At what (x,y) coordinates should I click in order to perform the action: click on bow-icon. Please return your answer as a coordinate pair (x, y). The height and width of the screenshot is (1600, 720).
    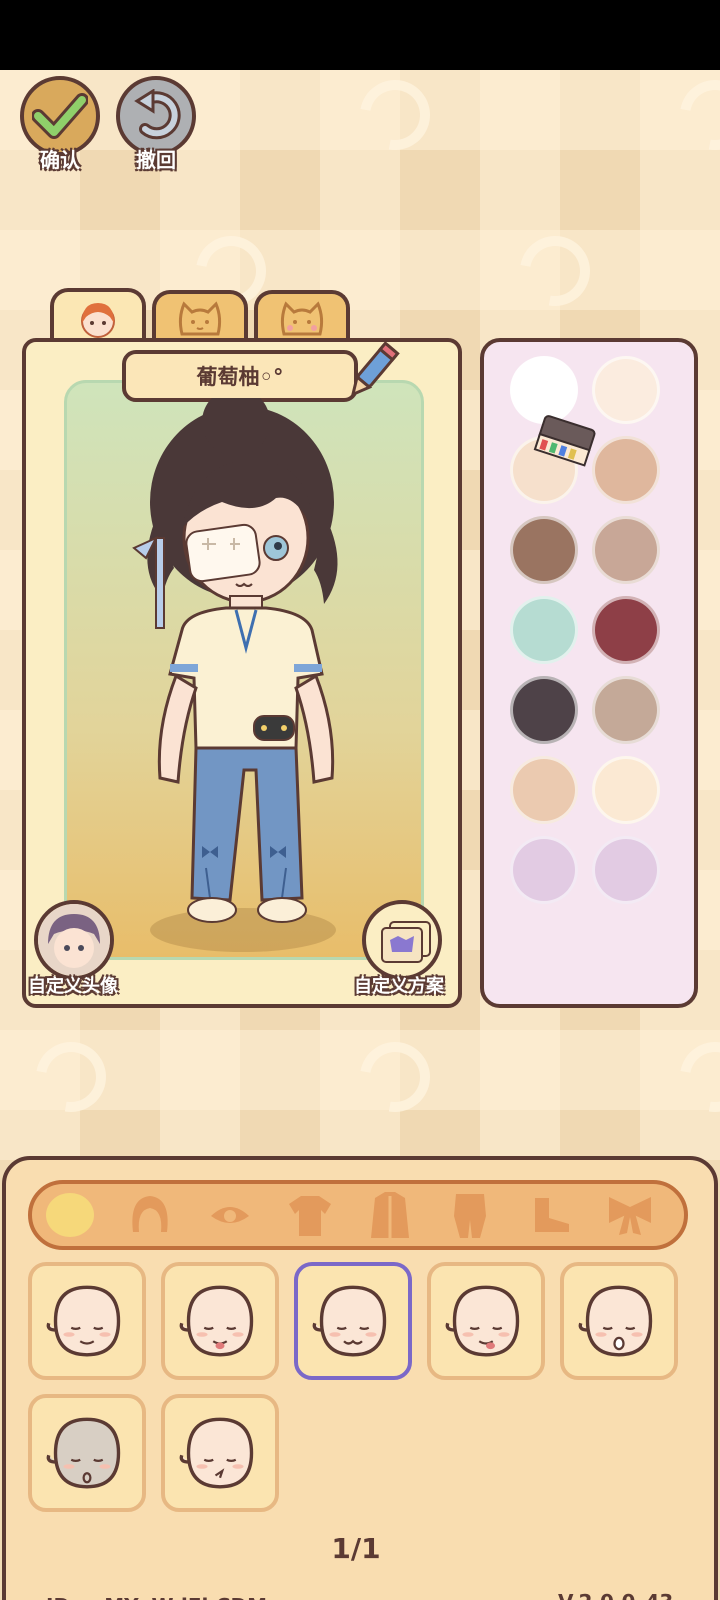
    Looking at the image, I should click on (630, 1216).